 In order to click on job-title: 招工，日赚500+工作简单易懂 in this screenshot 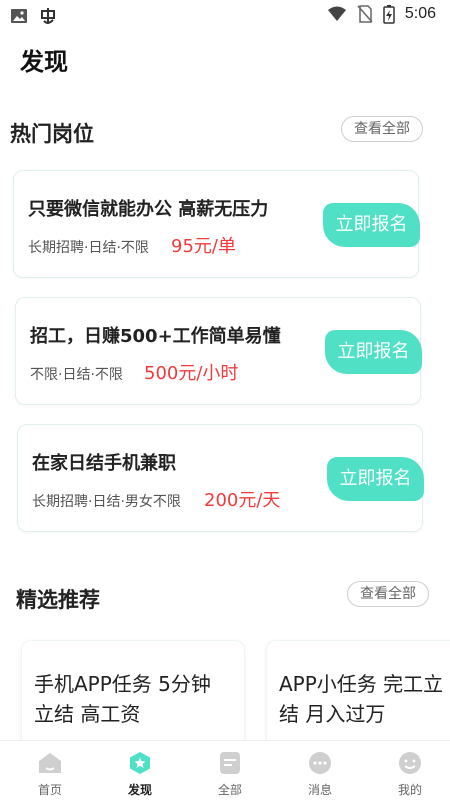, I will do `click(155, 336)`.